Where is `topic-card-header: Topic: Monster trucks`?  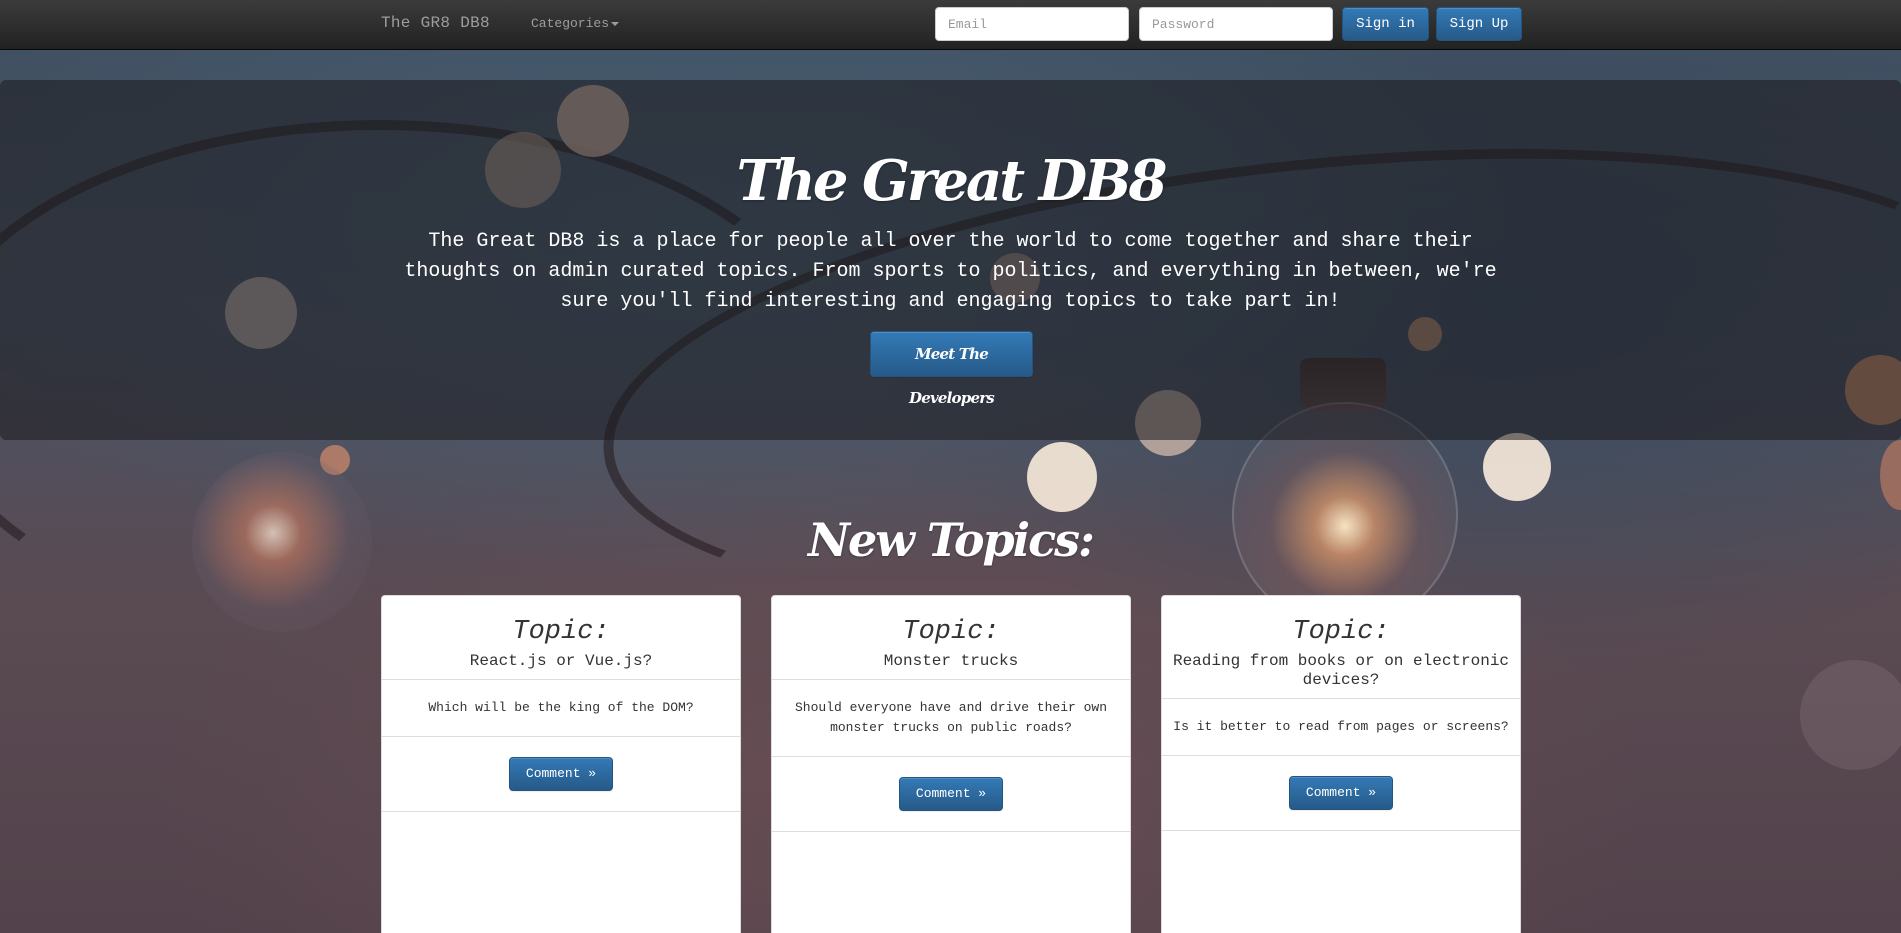
topic-card-header: Topic: Monster trucks is located at coordinates (951, 638).